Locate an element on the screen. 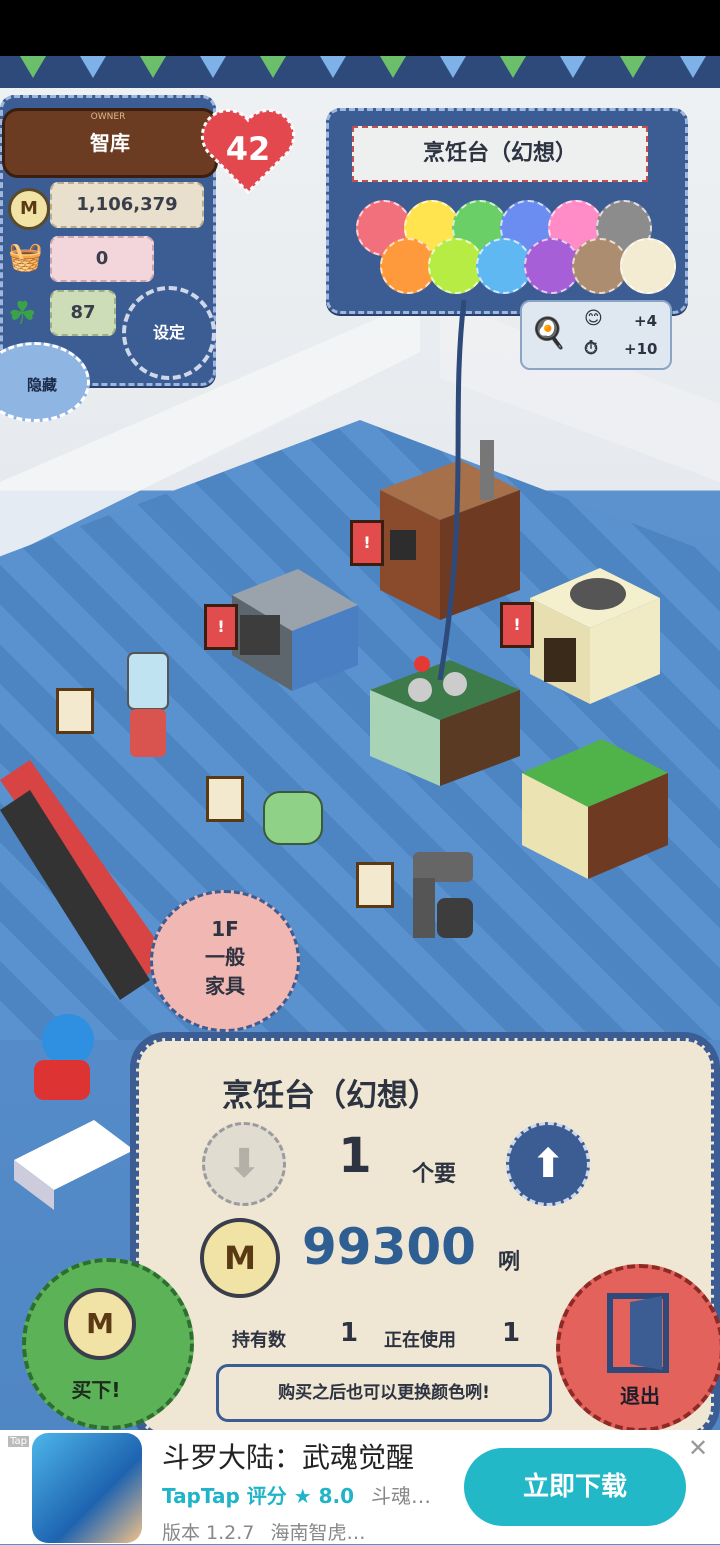 The height and width of the screenshot is (1545, 720). arrow-down-icon: ⬇ is located at coordinates (244, 1164).